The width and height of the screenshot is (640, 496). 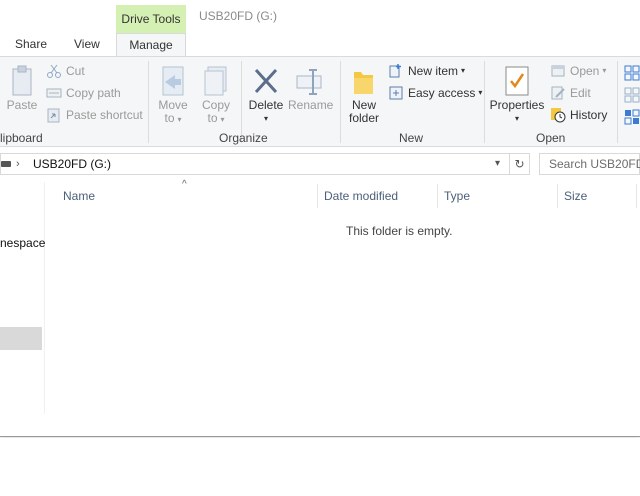 What do you see at coordinates (184, 184) in the screenshot?
I see `sort-ascending-icon: ^` at bounding box center [184, 184].